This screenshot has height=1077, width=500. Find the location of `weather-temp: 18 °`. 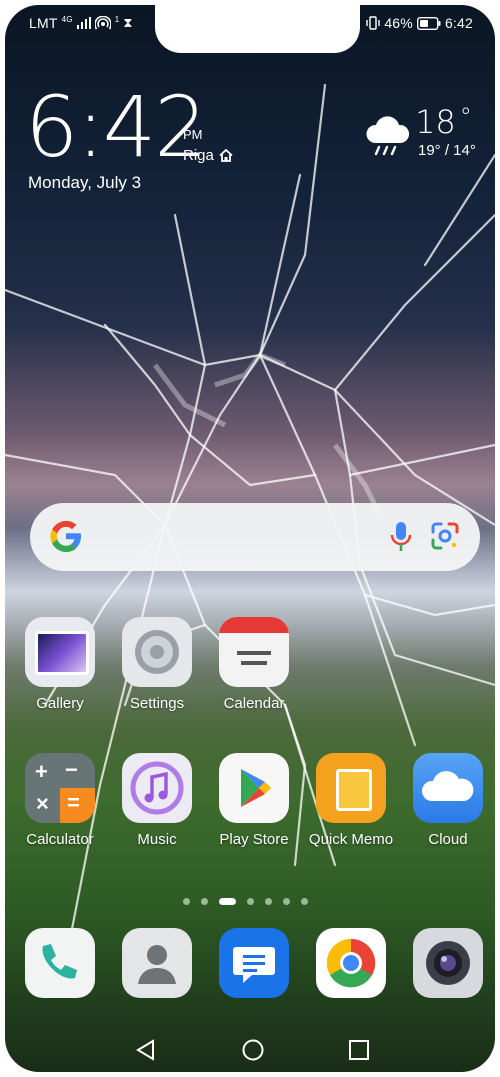

weather-temp: 18 ° is located at coordinates (443, 122).